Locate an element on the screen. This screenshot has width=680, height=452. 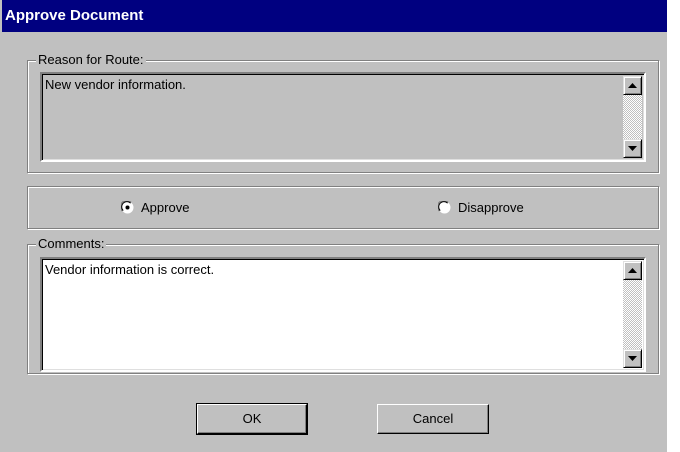
dialog-title: Approve Document is located at coordinates (334, 16).